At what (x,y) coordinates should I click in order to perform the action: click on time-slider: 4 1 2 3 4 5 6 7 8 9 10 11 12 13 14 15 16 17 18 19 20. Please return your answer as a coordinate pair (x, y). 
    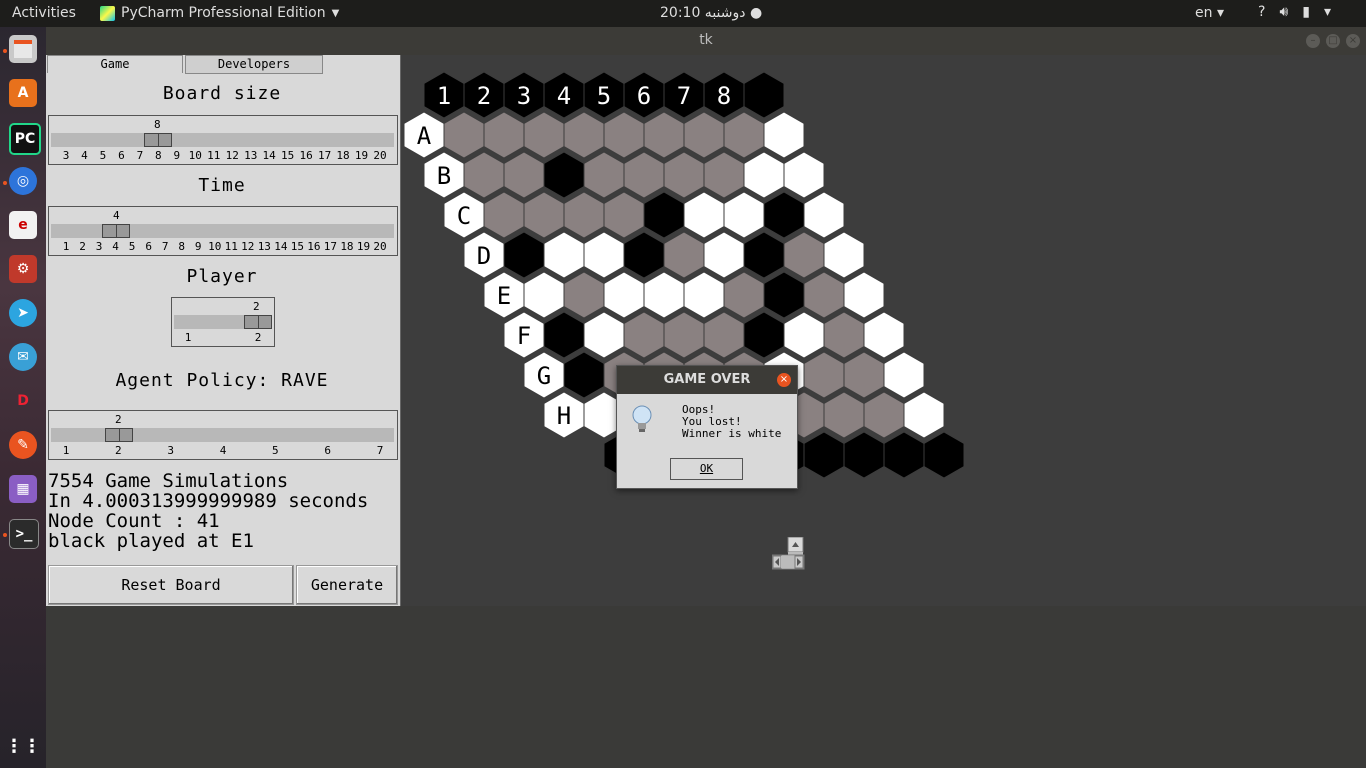
    Looking at the image, I should click on (223, 231).